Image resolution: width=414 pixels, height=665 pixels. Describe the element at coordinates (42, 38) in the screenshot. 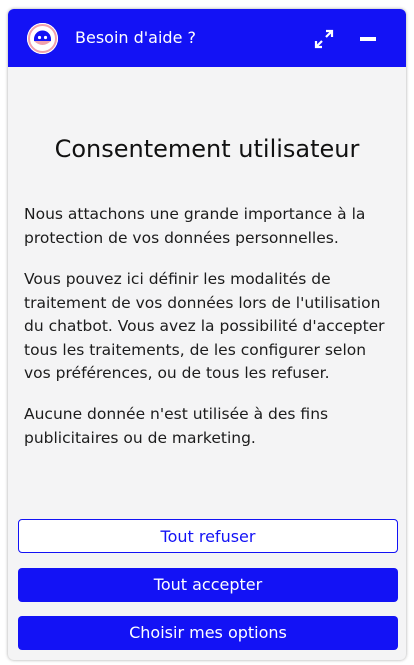

I see `chatbot-avatar-icon` at that location.